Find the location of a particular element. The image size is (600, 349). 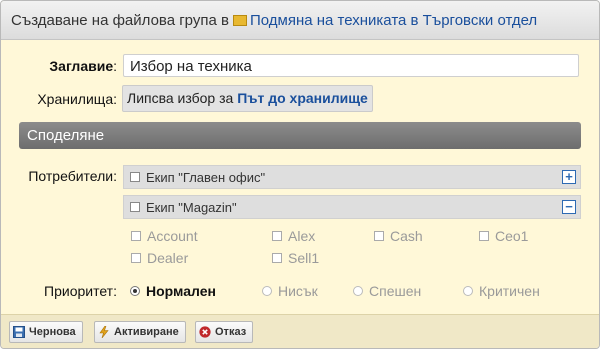

storage-picker: Липсва избор за Път до хранилище is located at coordinates (247, 98).